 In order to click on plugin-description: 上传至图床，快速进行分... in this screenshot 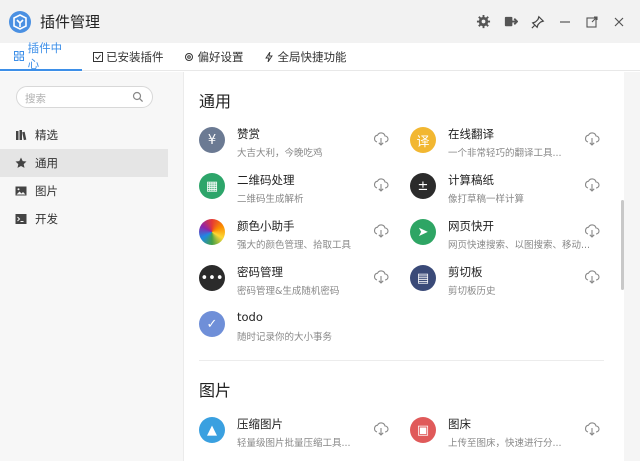, I will do `click(505, 443)`.